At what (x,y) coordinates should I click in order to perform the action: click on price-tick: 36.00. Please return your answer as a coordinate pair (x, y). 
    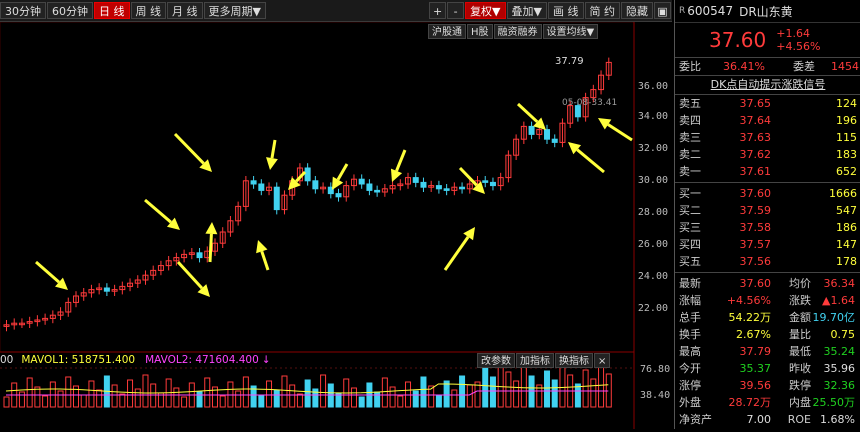
    Looking at the image, I should click on (652, 86).